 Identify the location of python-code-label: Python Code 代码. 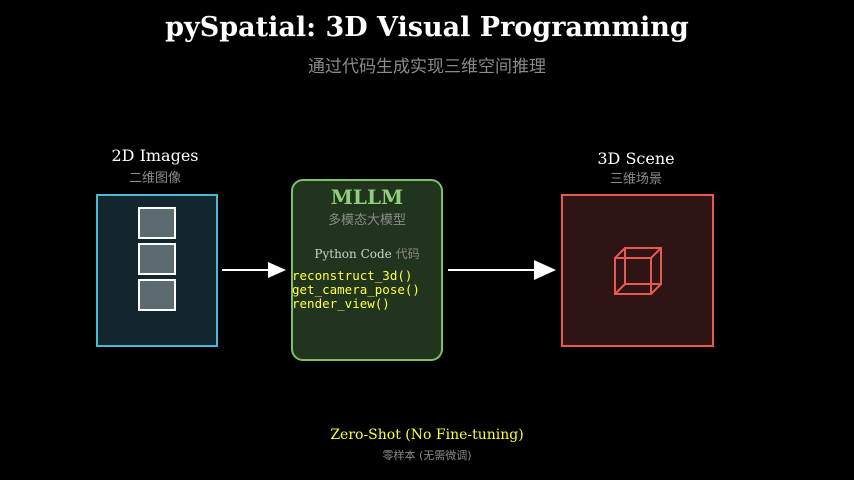
(367, 253).